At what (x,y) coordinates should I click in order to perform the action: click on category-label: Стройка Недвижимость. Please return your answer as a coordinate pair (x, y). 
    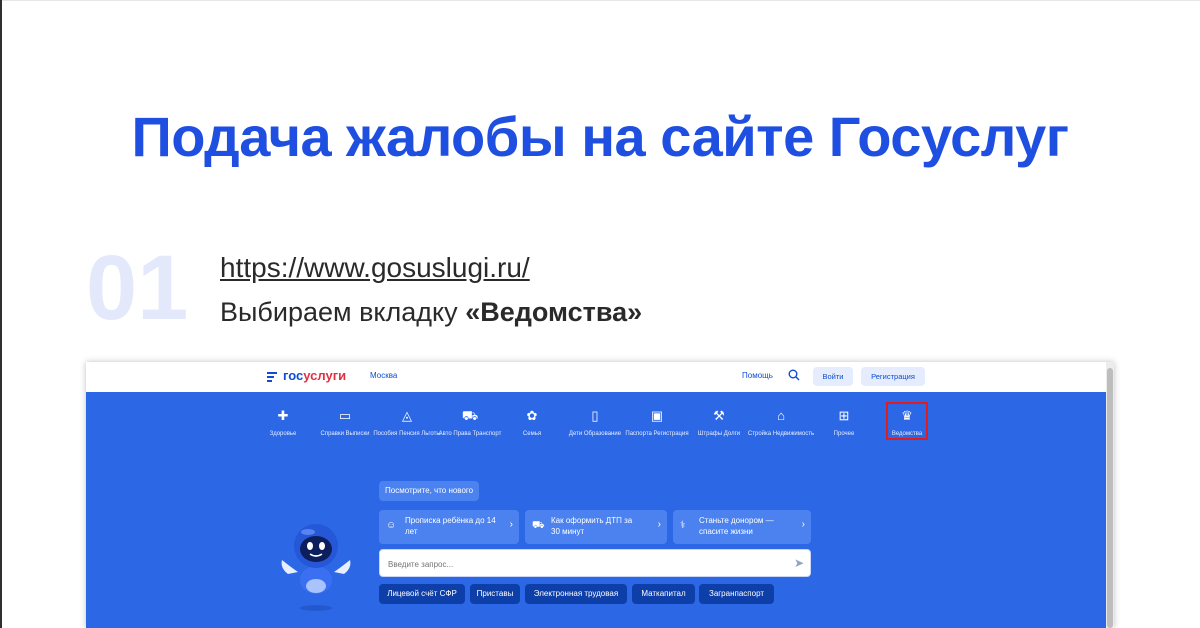
    Looking at the image, I should click on (781, 434).